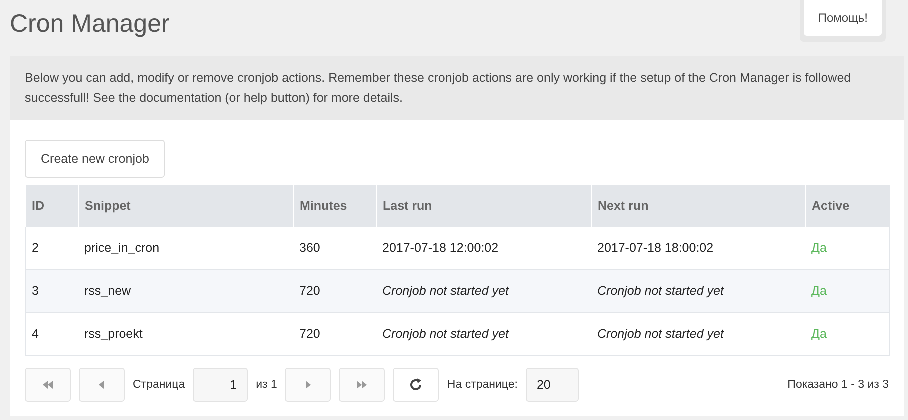 The image size is (908, 420). What do you see at coordinates (482, 385) in the screenshot?
I see `per-page-label: На странице:` at bounding box center [482, 385].